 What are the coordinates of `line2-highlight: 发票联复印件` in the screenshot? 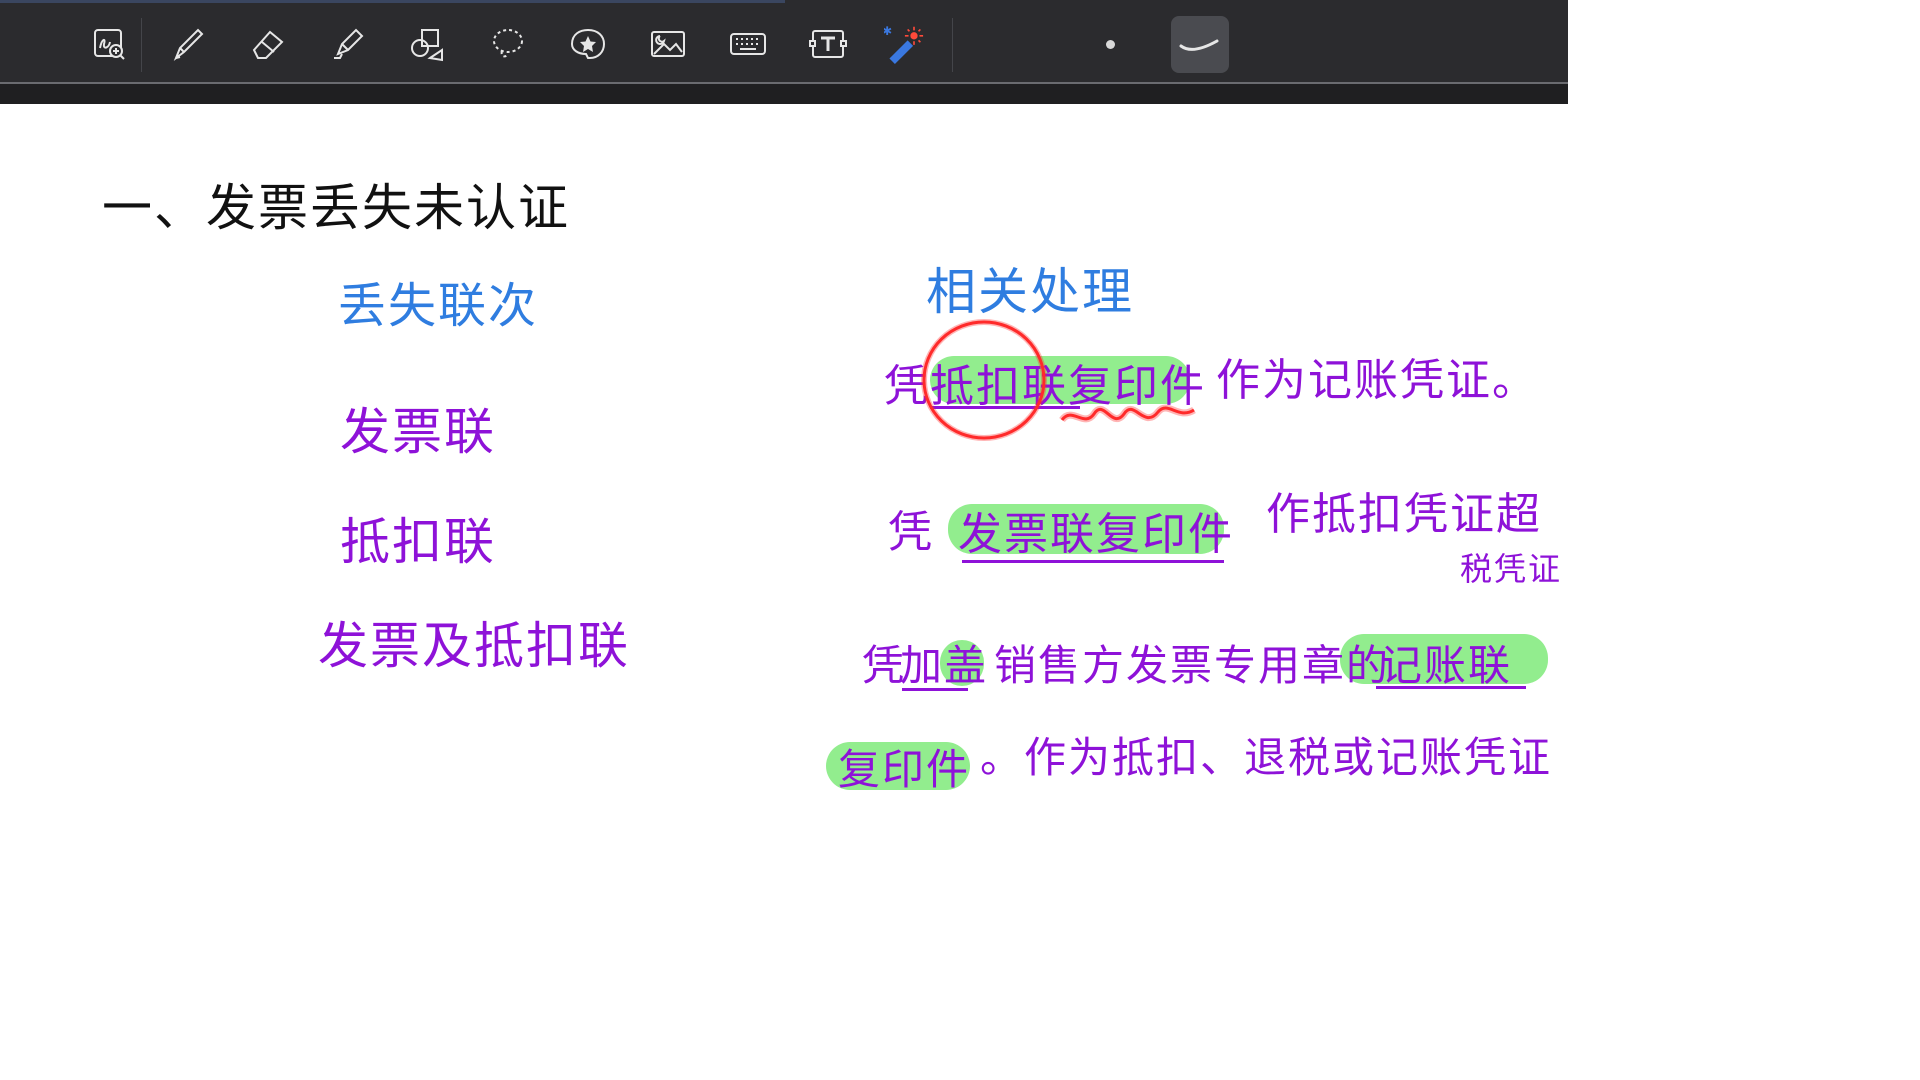 It's located at (1096, 534).